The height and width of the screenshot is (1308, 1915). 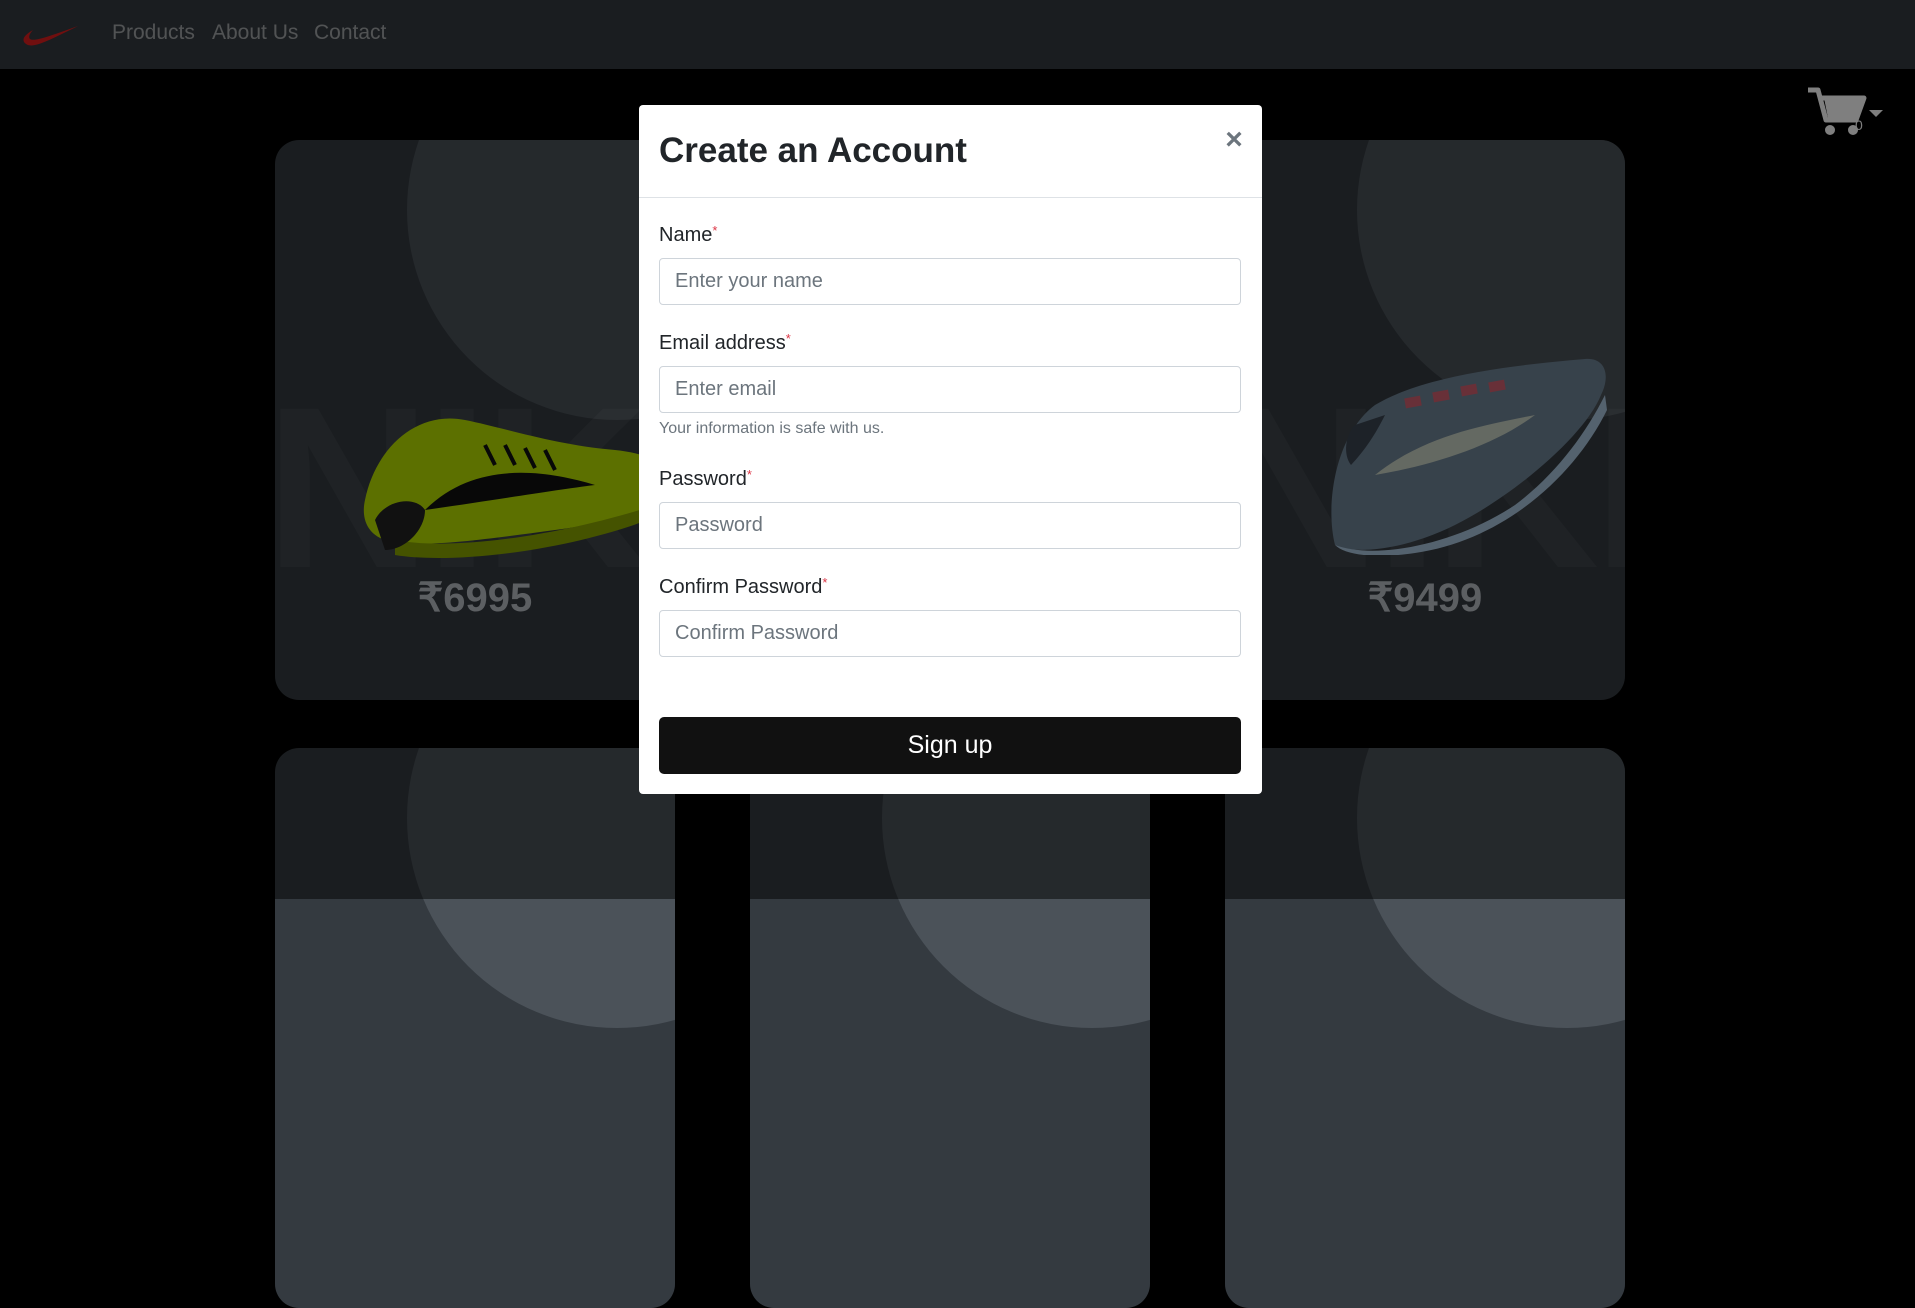 I want to click on name-label: Name*, so click(x=688, y=235).